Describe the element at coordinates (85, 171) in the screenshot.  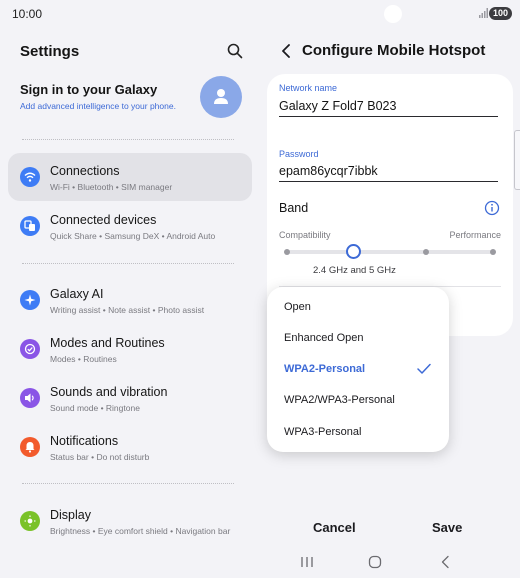
I see `menu-label: Connections` at that location.